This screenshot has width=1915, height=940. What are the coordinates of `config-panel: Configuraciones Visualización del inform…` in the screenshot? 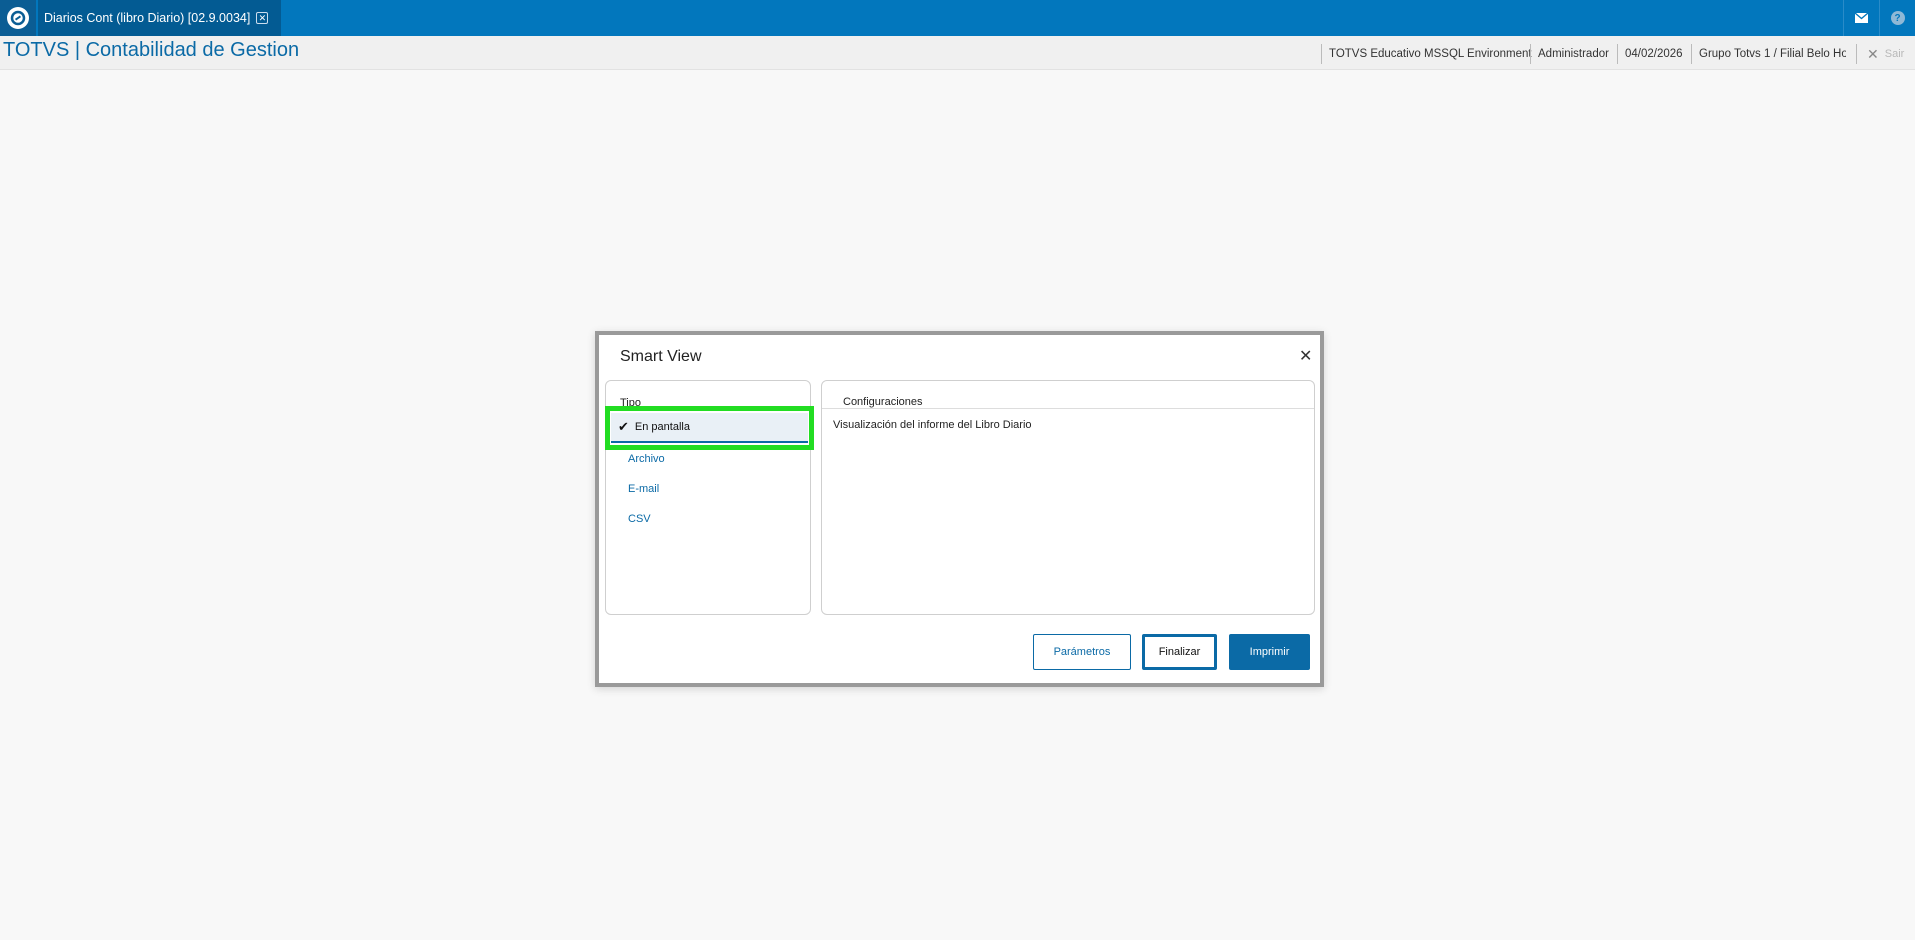 It's located at (1068, 497).